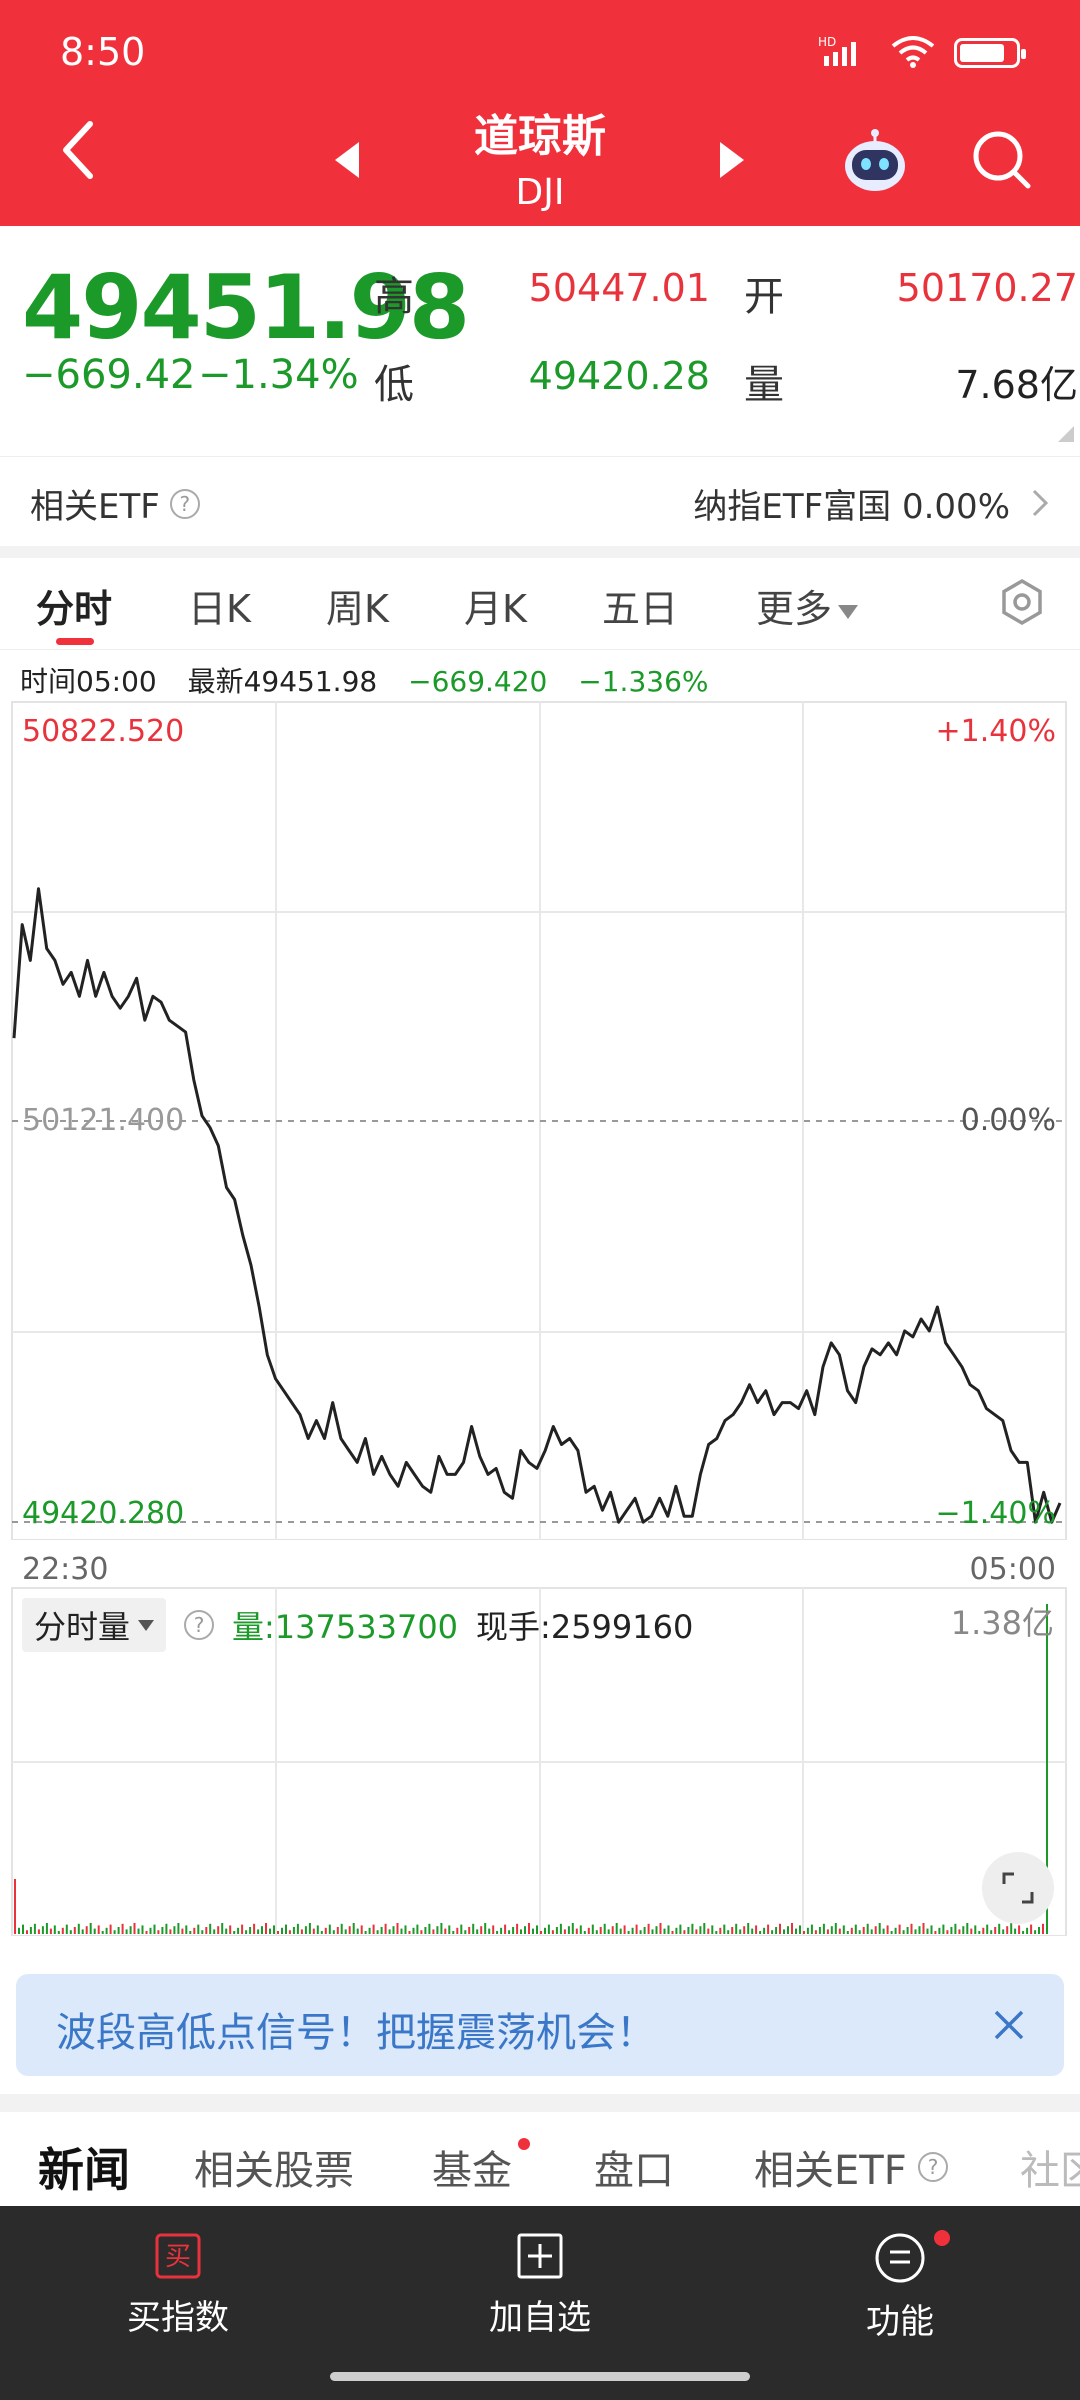  I want to click on low-label: 低, so click(394, 385).